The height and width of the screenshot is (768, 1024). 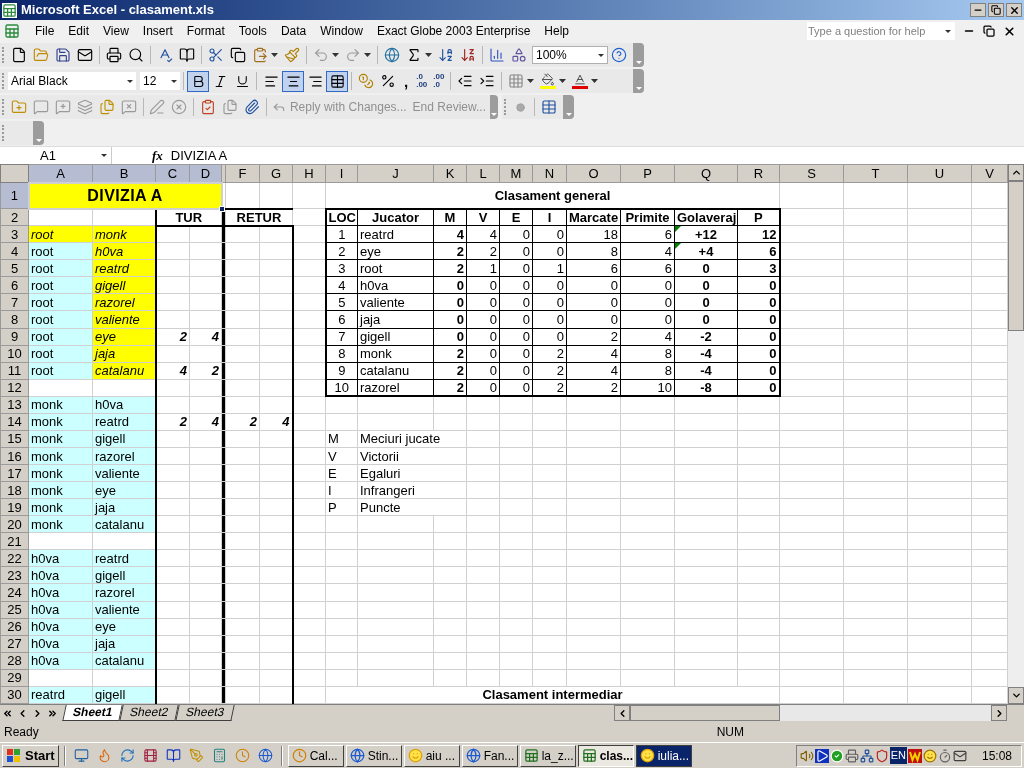 I want to click on column-header: V, so click(x=989, y=173).